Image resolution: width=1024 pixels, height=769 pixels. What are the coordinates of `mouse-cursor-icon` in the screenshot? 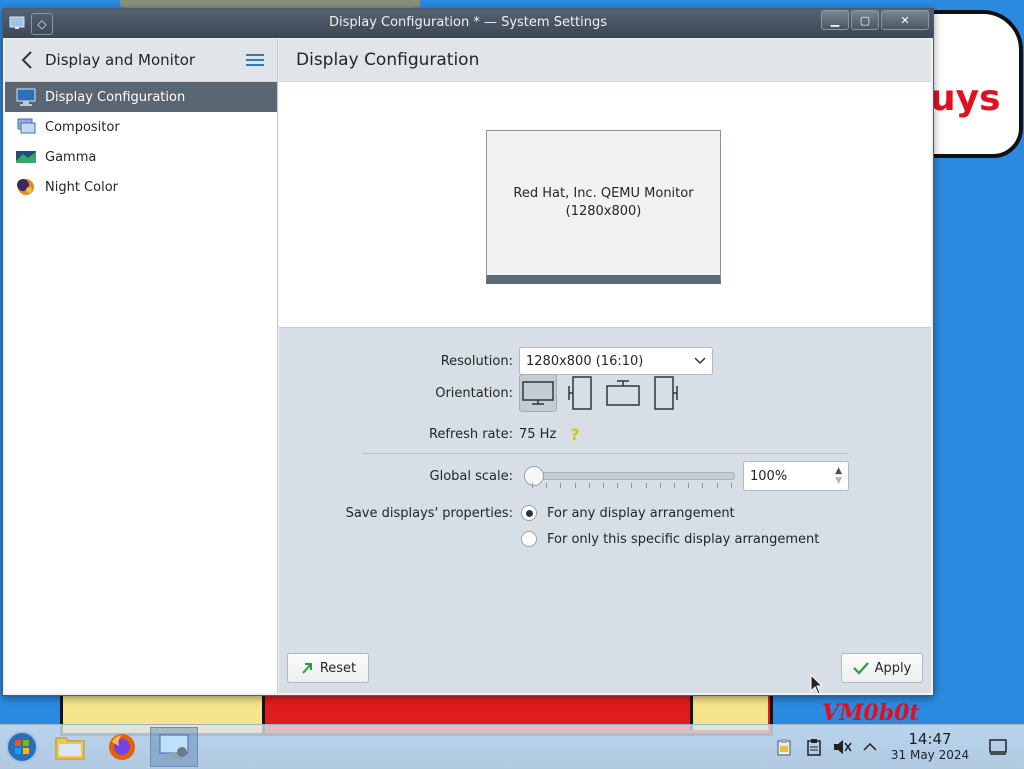 It's located at (817, 684).